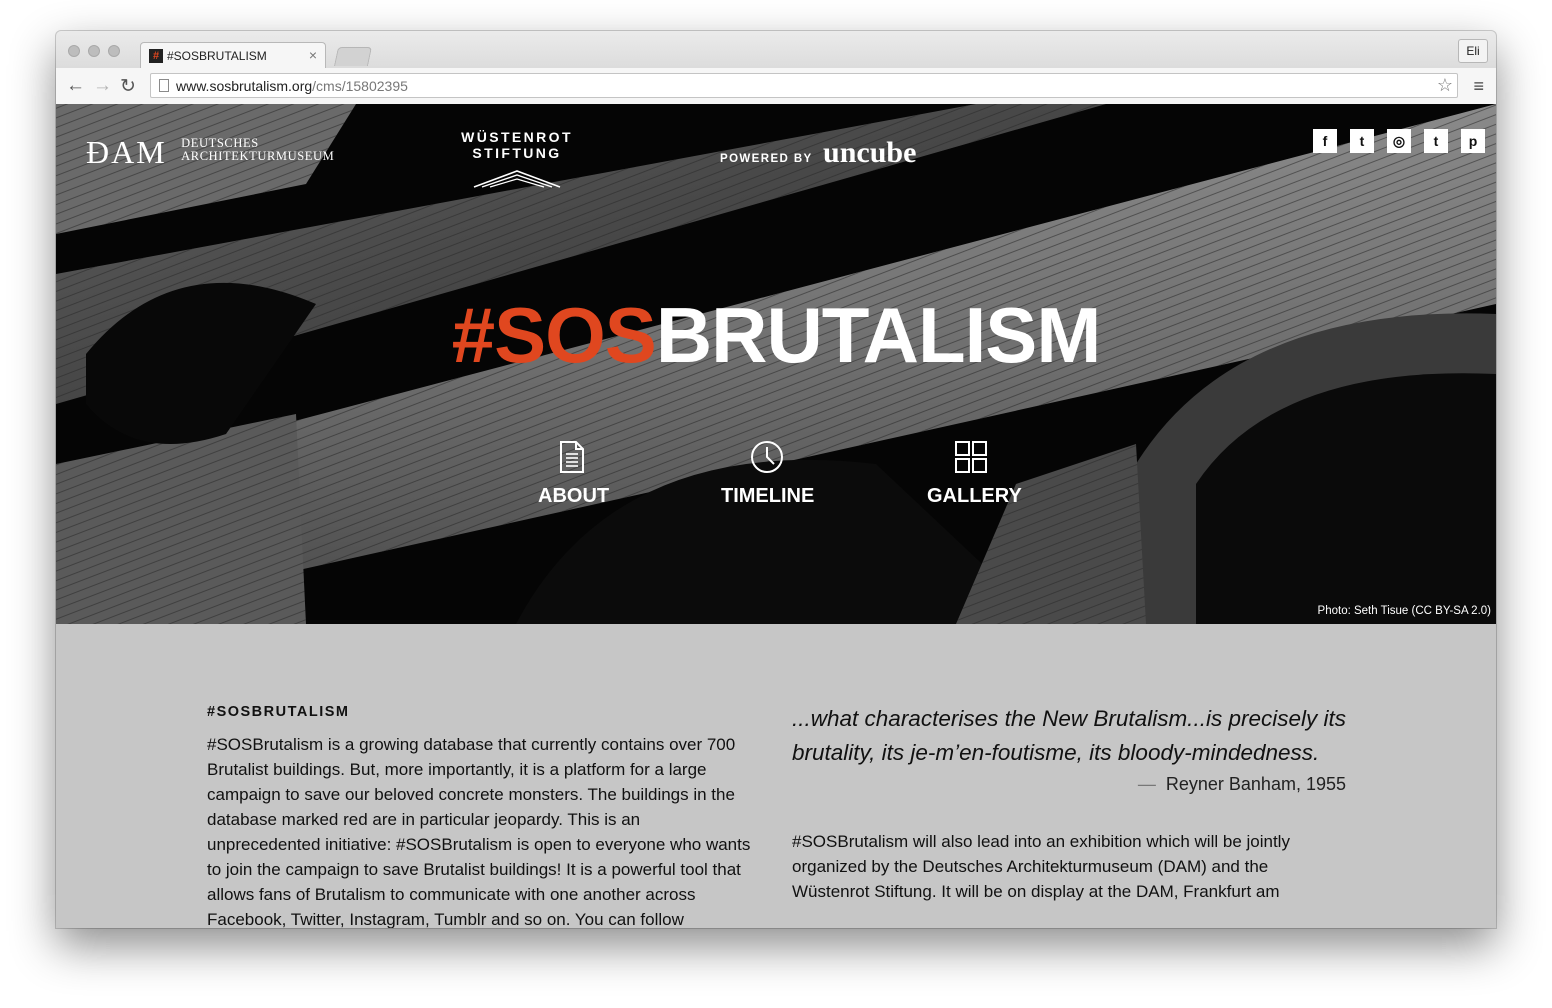 Image resolution: width=1552 pixels, height=1008 pixels. Describe the element at coordinates (517, 161) in the screenshot. I see `wuestenrot-logo: WÜSTENROT STIFTUNG` at that location.